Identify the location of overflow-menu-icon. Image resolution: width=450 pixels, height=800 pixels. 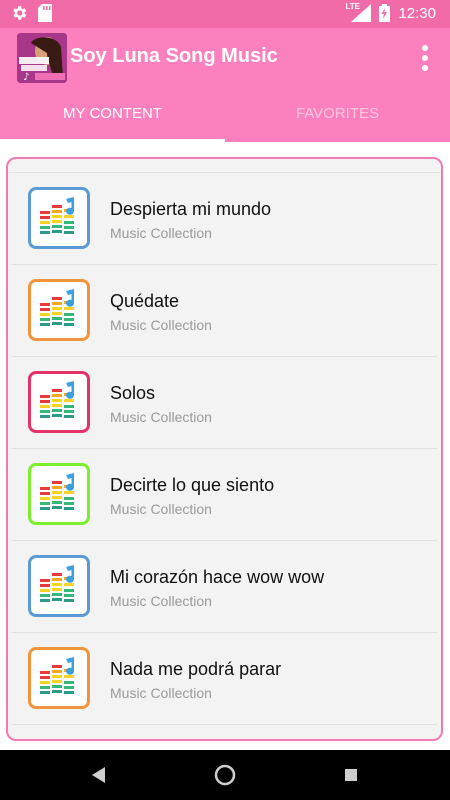
(425, 58).